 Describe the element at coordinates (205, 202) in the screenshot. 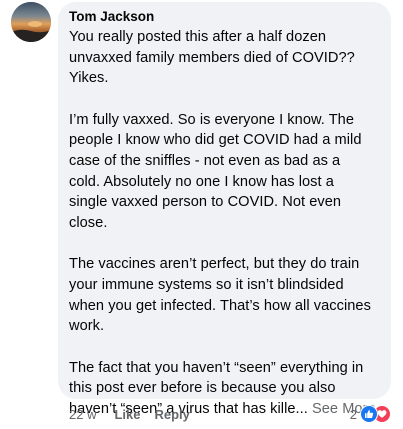

I see `comment-line: single vaxxed person to COVID. Not even` at that location.